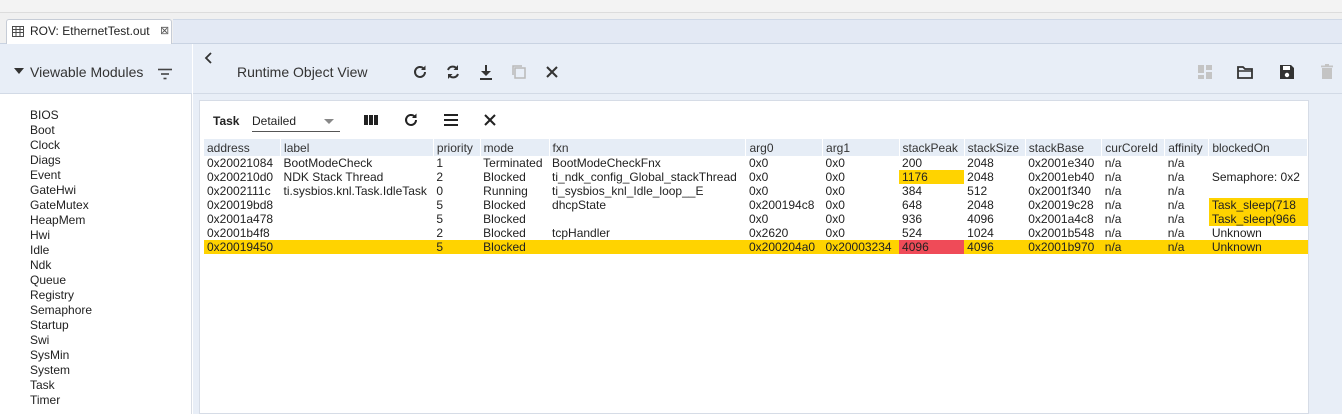  I want to click on module-item: Semaphore, so click(61, 310).